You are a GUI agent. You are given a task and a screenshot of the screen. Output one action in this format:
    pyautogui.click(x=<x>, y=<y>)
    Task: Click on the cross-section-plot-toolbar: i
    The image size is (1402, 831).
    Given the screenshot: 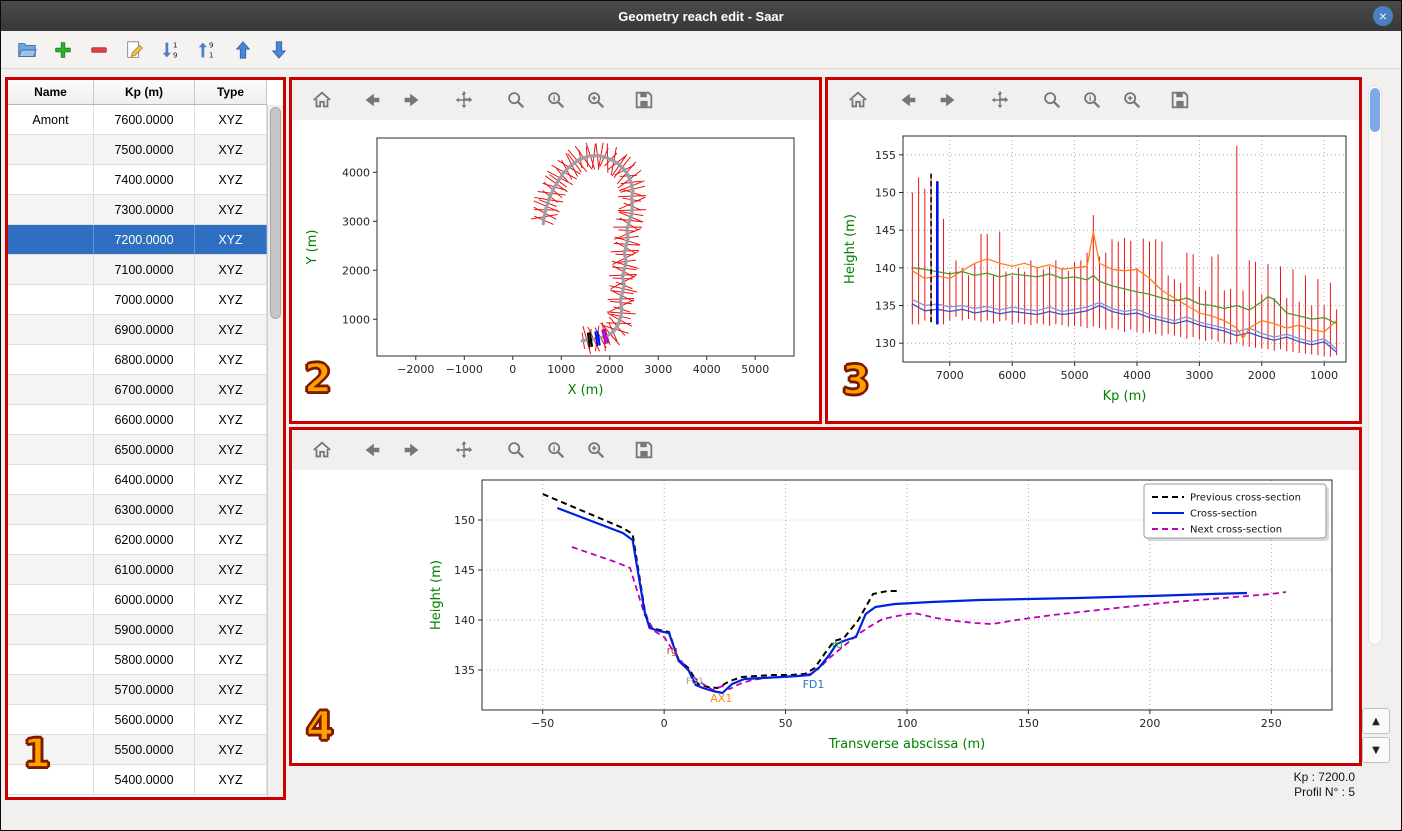 What is the action you would take?
    pyautogui.click(x=825, y=450)
    